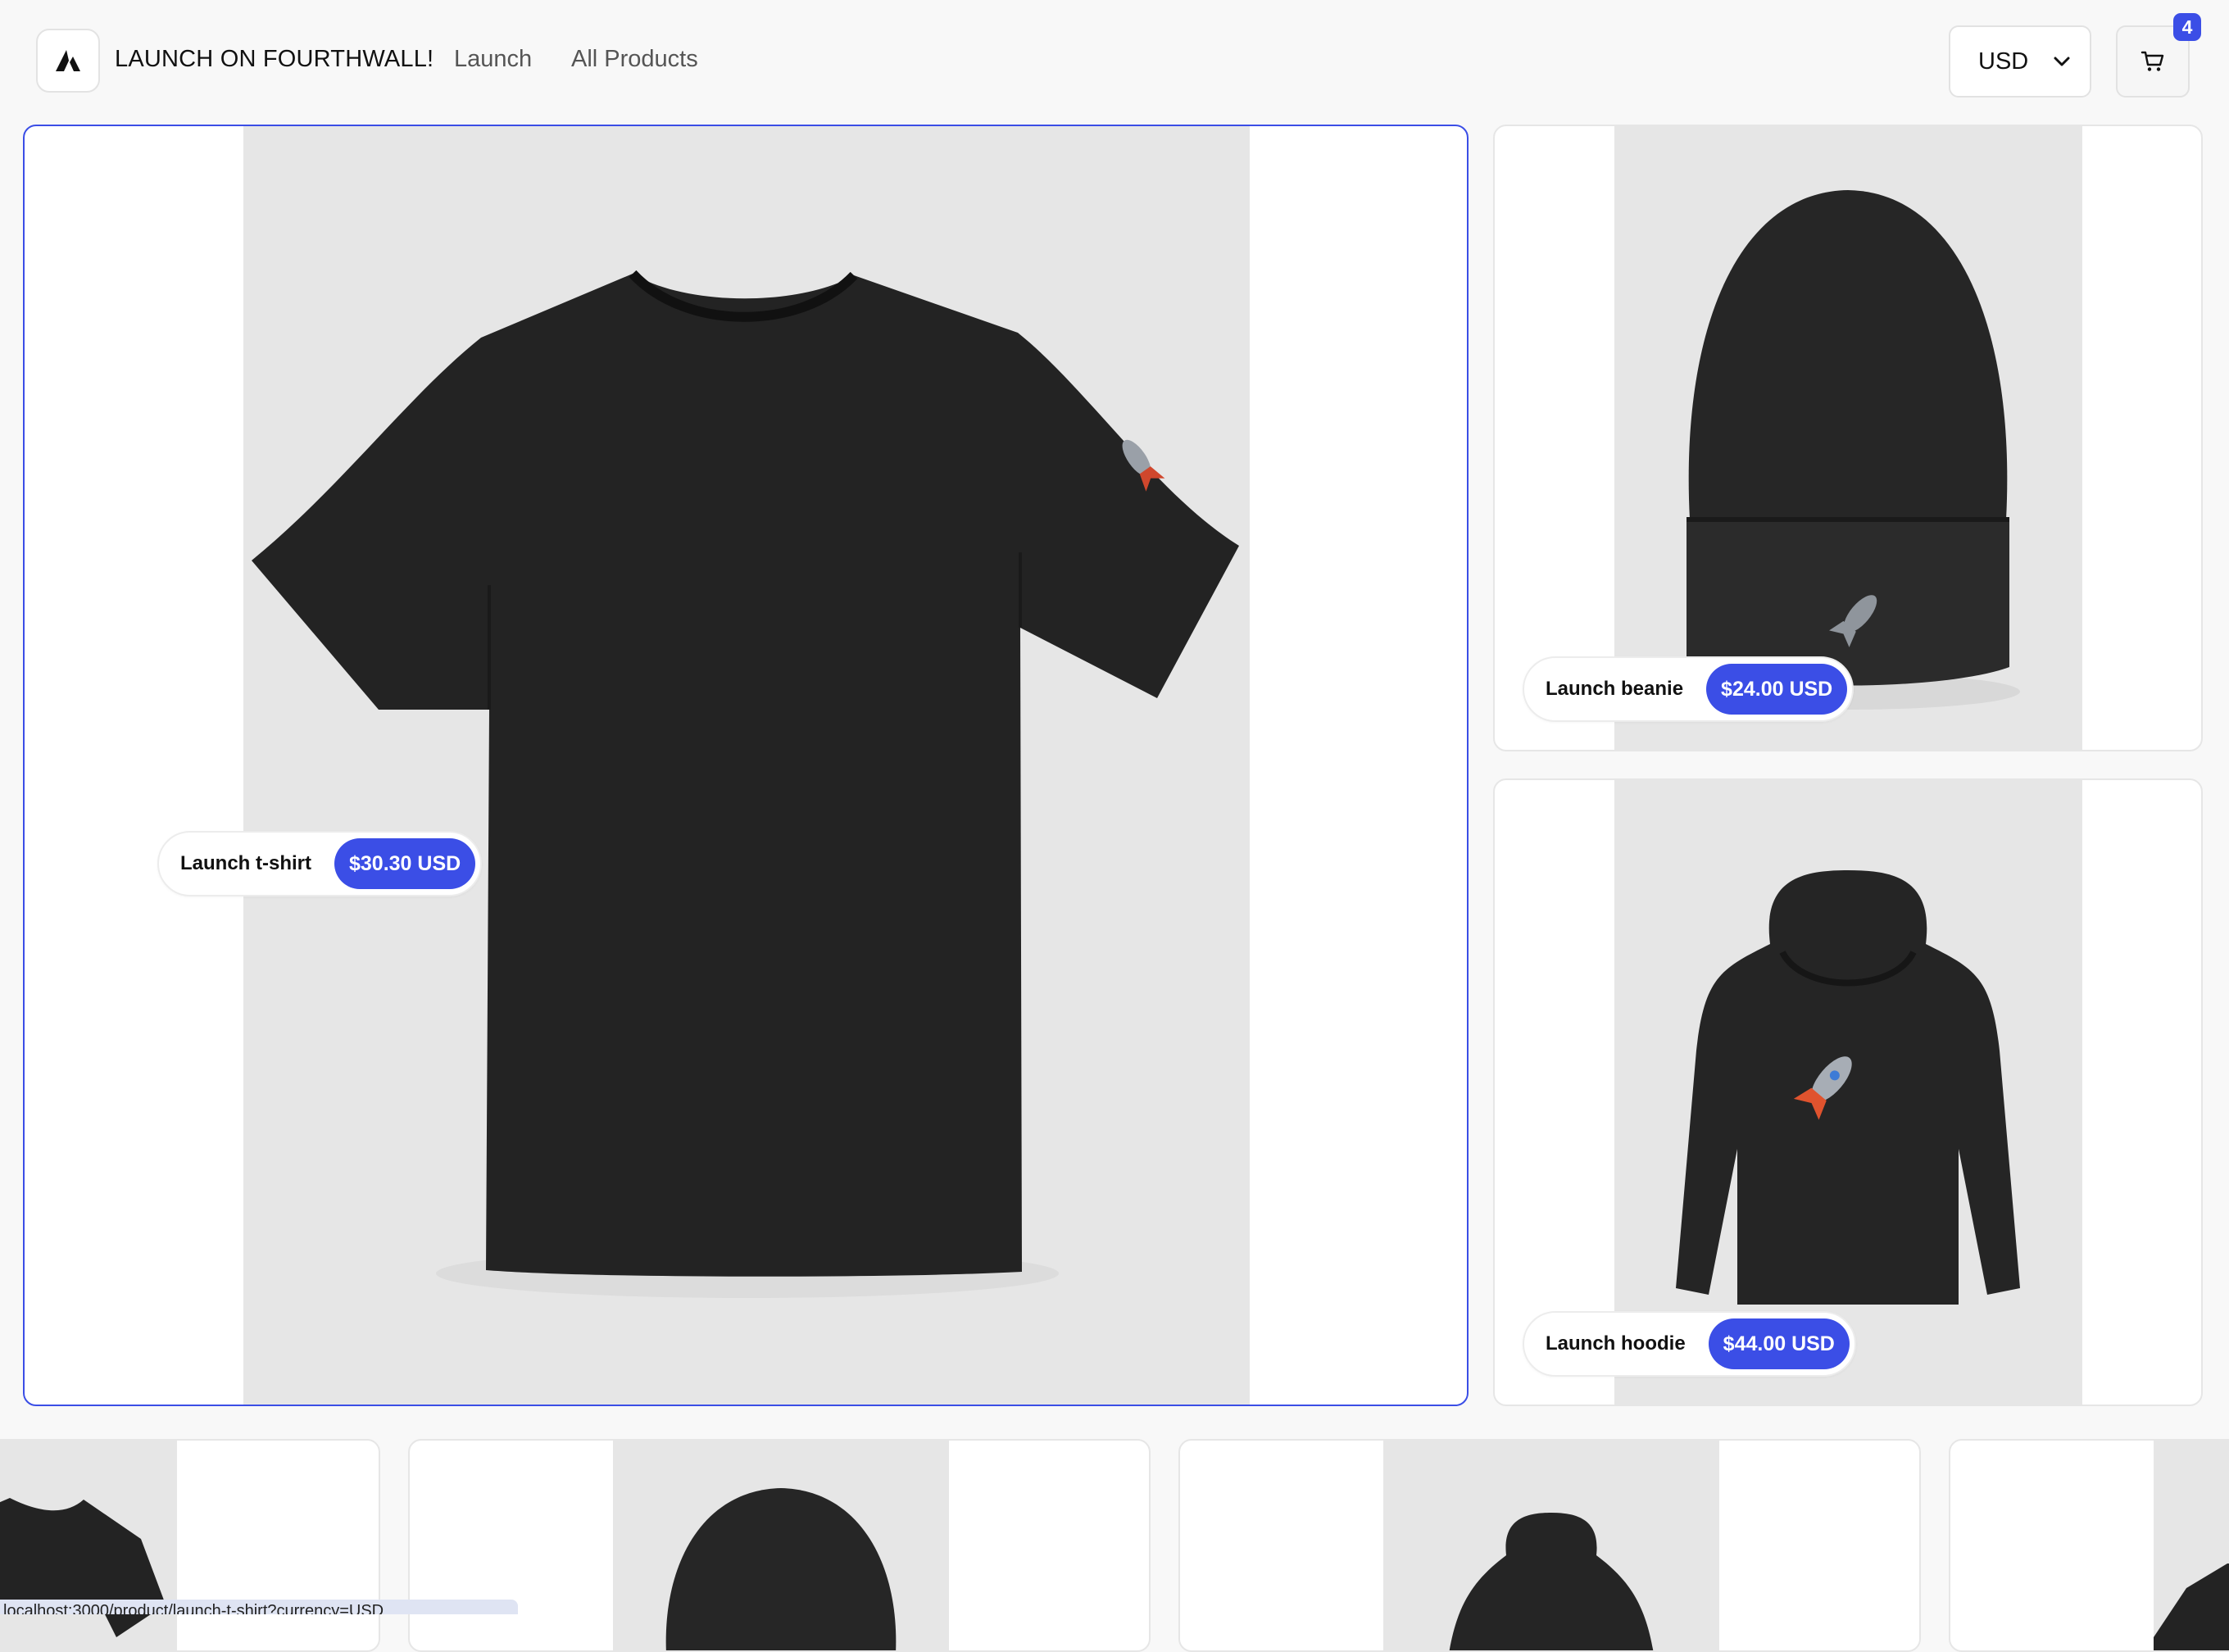 The image size is (2229, 1652). What do you see at coordinates (2004, 62) in the screenshot?
I see `currency-value: USD` at bounding box center [2004, 62].